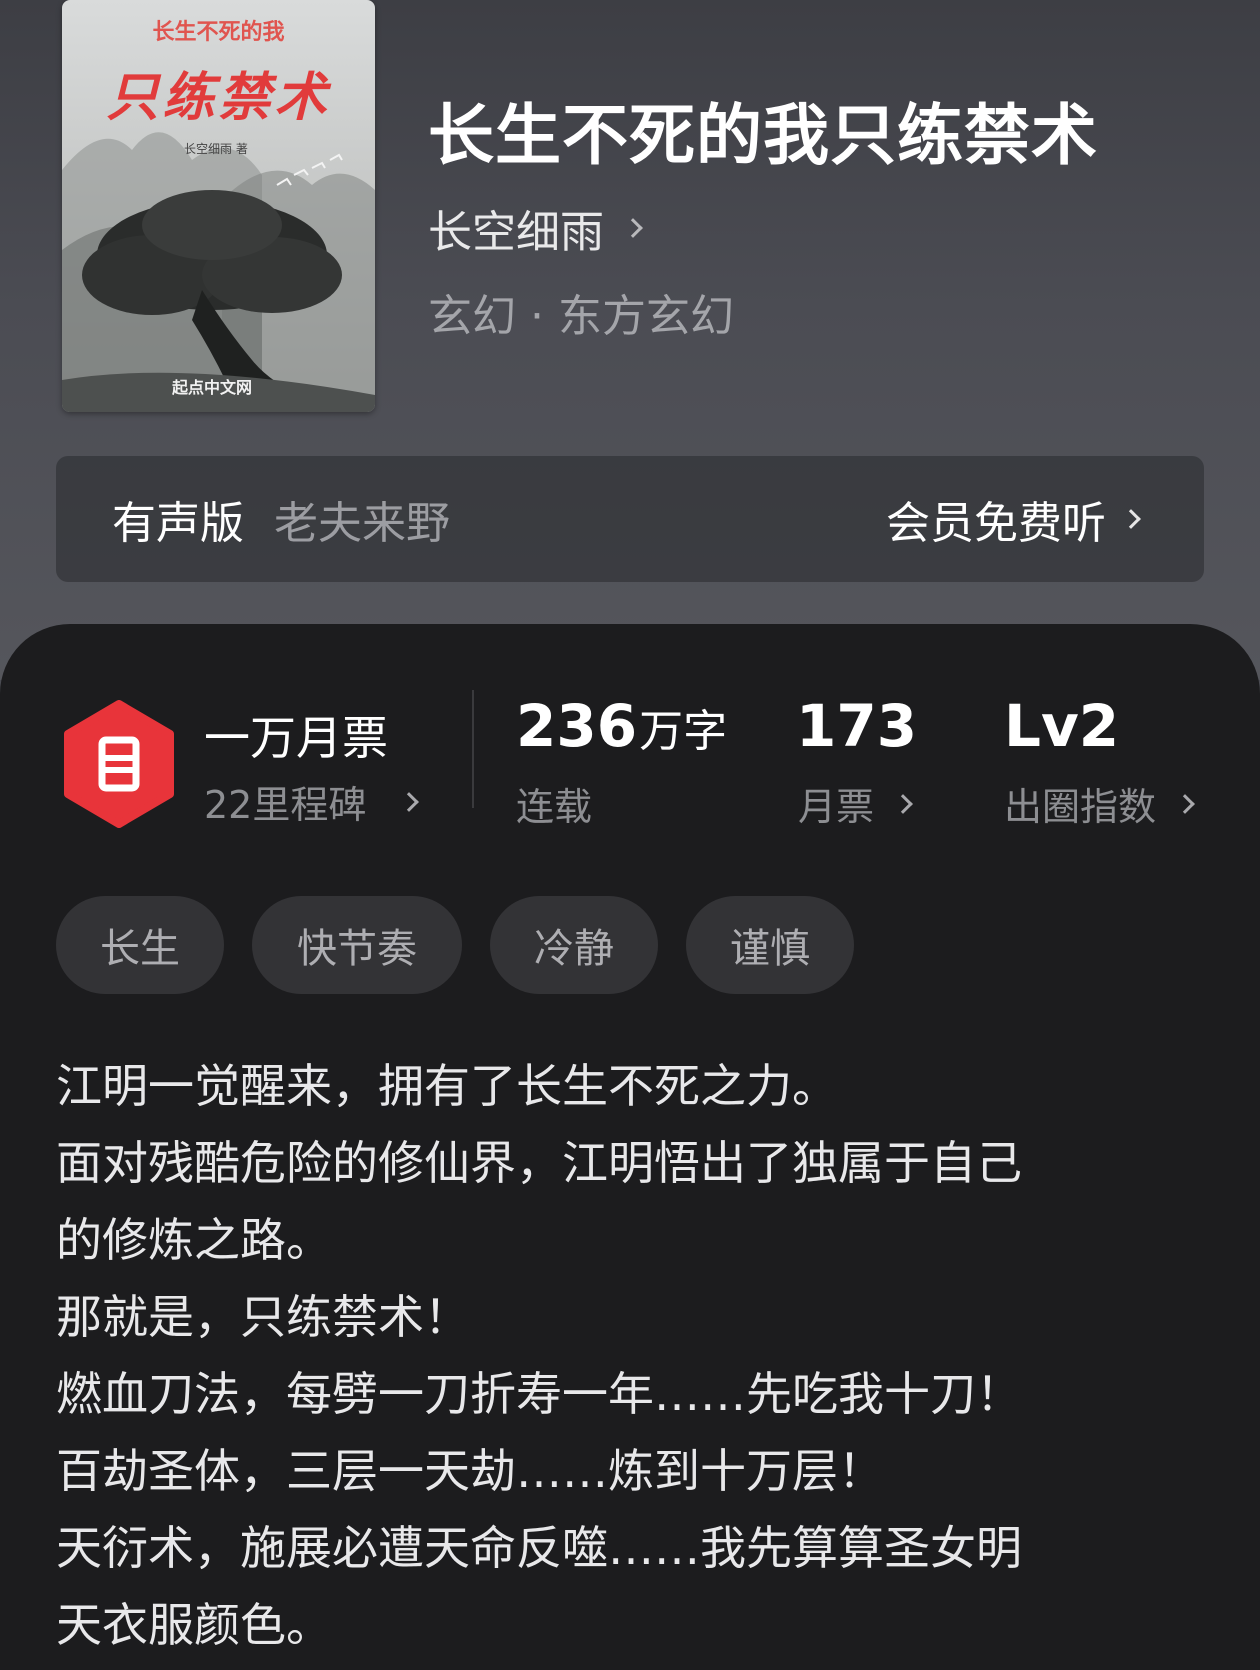 Image resolution: width=1260 pixels, height=1670 pixels. I want to click on ticket-milestone-title: 一万月票, so click(296, 738).